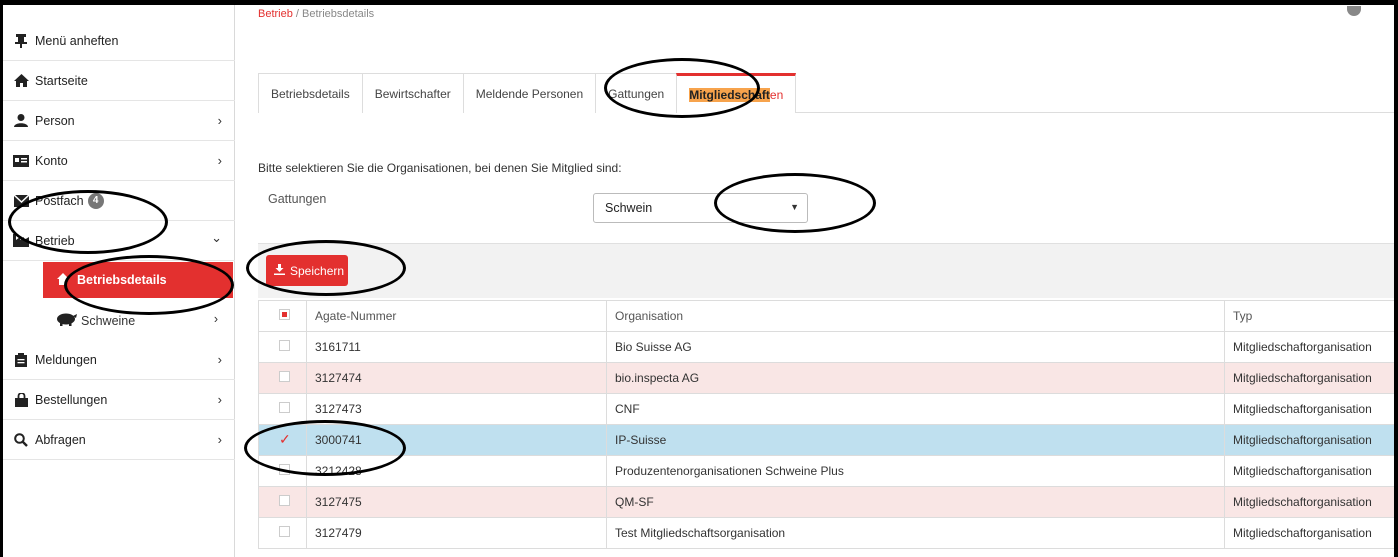 This screenshot has height=557, width=1398. Describe the element at coordinates (915, 440) in the screenshot. I see `cell-organisation: IP-Suisse` at that location.